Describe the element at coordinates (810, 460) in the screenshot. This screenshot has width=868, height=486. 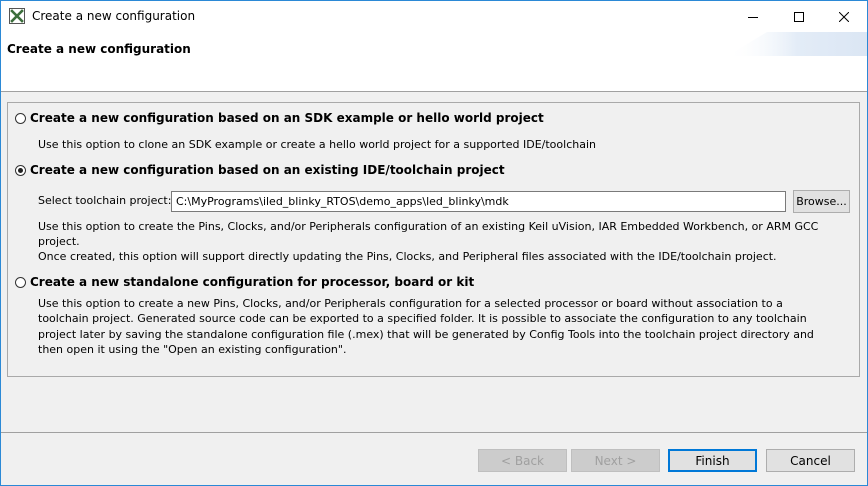
I see `cancel-button: Cancel` at that location.